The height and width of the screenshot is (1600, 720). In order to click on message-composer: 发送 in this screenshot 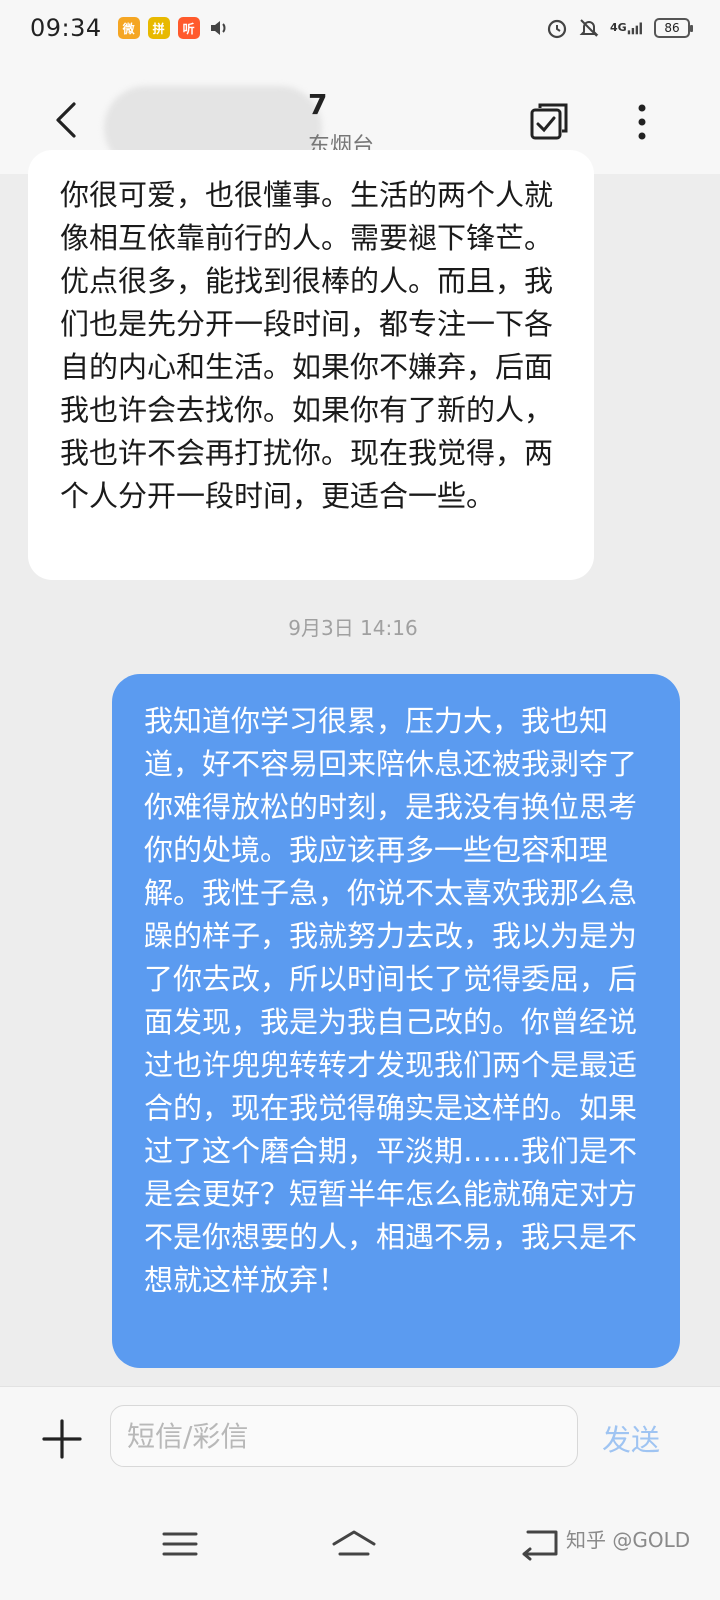, I will do `click(360, 1441)`.